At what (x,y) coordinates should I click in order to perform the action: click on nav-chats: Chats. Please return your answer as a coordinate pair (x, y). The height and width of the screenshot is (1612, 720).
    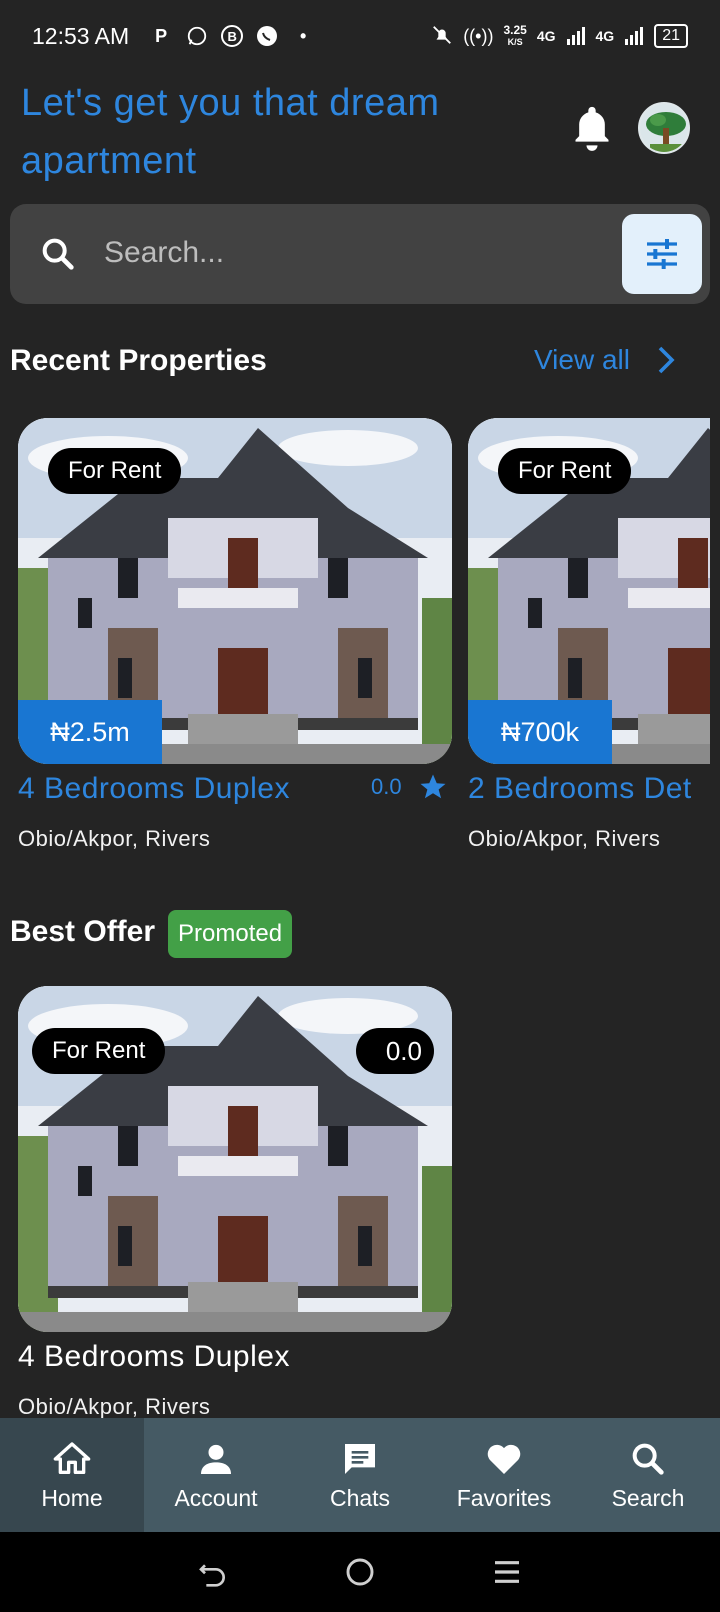
    Looking at the image, I should click on (360, 1475).